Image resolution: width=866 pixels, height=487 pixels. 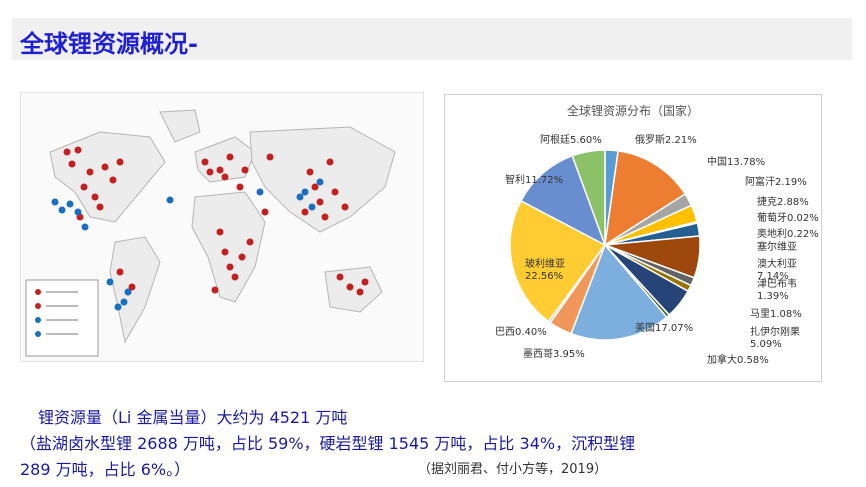 What do you see at coordinates (788, 233) in the screenshot?
I see `pie-slice-label: 奥地利0.22%` at bounding box center [788, 233].